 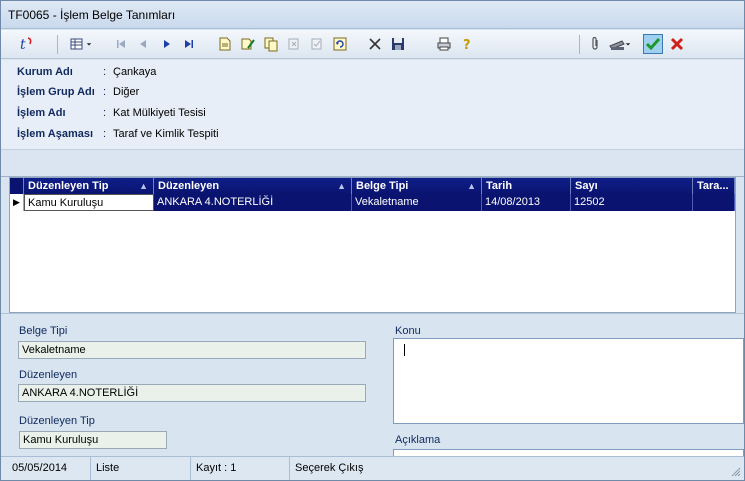 What do you see at coordinates (56, 92) in the screenshot?
I see `info-label: İşlem Grup Adı` at bounding box center [56, 92].